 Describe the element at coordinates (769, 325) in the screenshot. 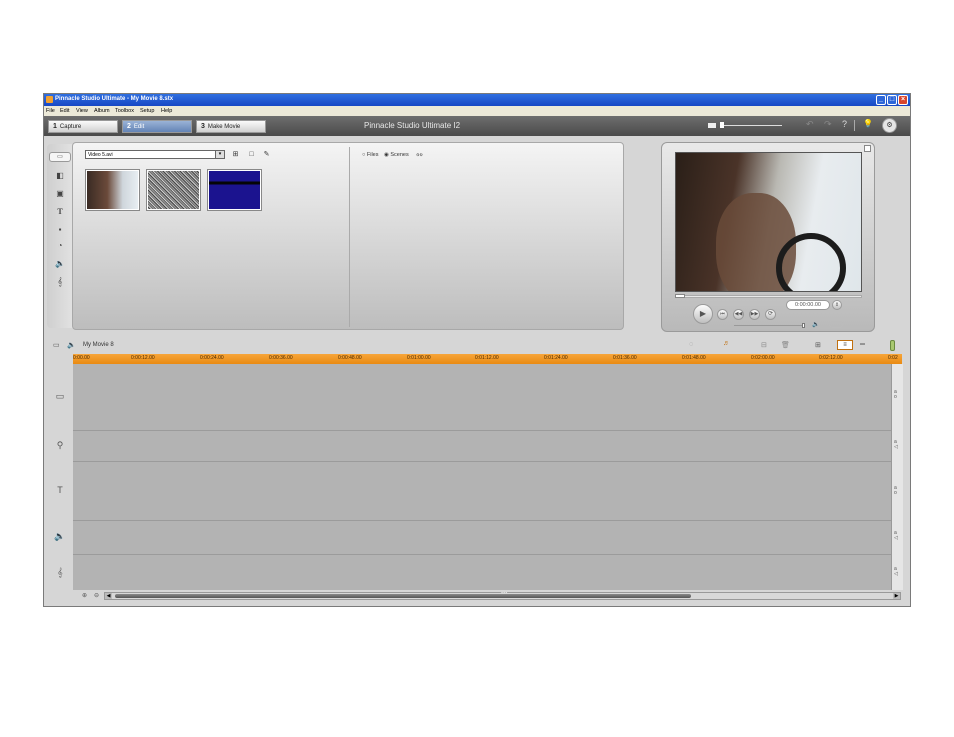

I see `jog-slider` at that location.